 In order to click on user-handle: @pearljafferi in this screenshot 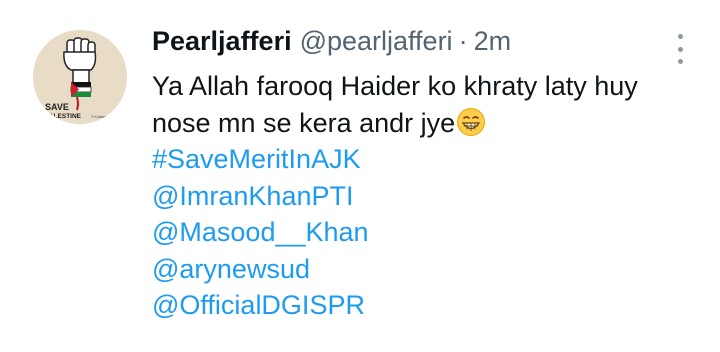, I will do `click(376, 41)`.